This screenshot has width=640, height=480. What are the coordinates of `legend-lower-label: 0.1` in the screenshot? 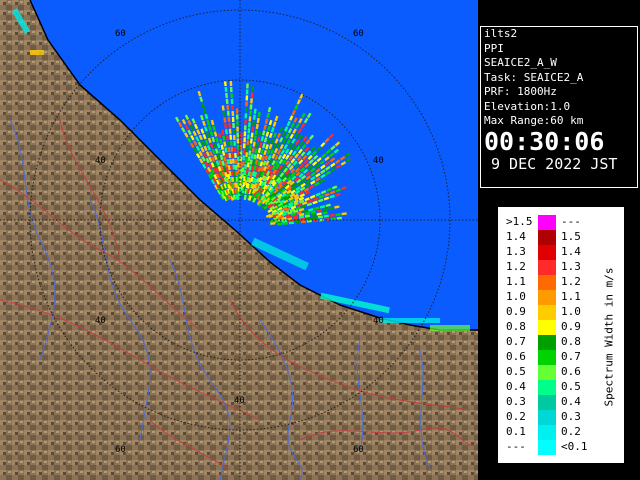 It's located at (516, 431).